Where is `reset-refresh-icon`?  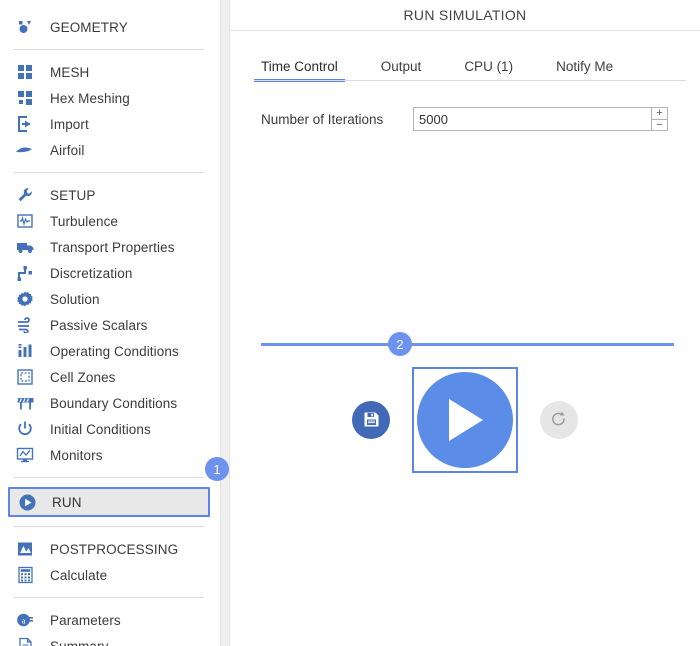 reset-refresh-icon is located at coordinates (559, 420).